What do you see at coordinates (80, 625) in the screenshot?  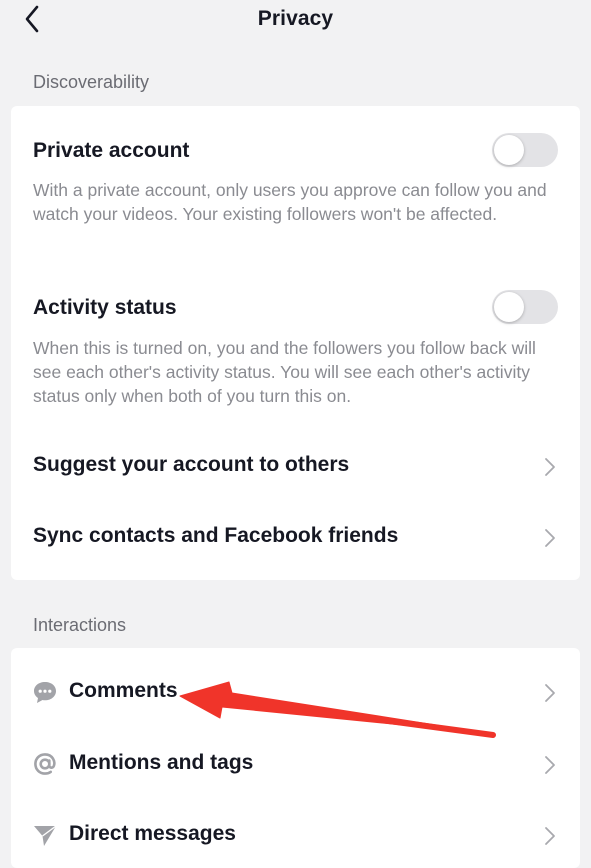 I see `section-label-interactions: Interactions` at bounding box center [80, 625].